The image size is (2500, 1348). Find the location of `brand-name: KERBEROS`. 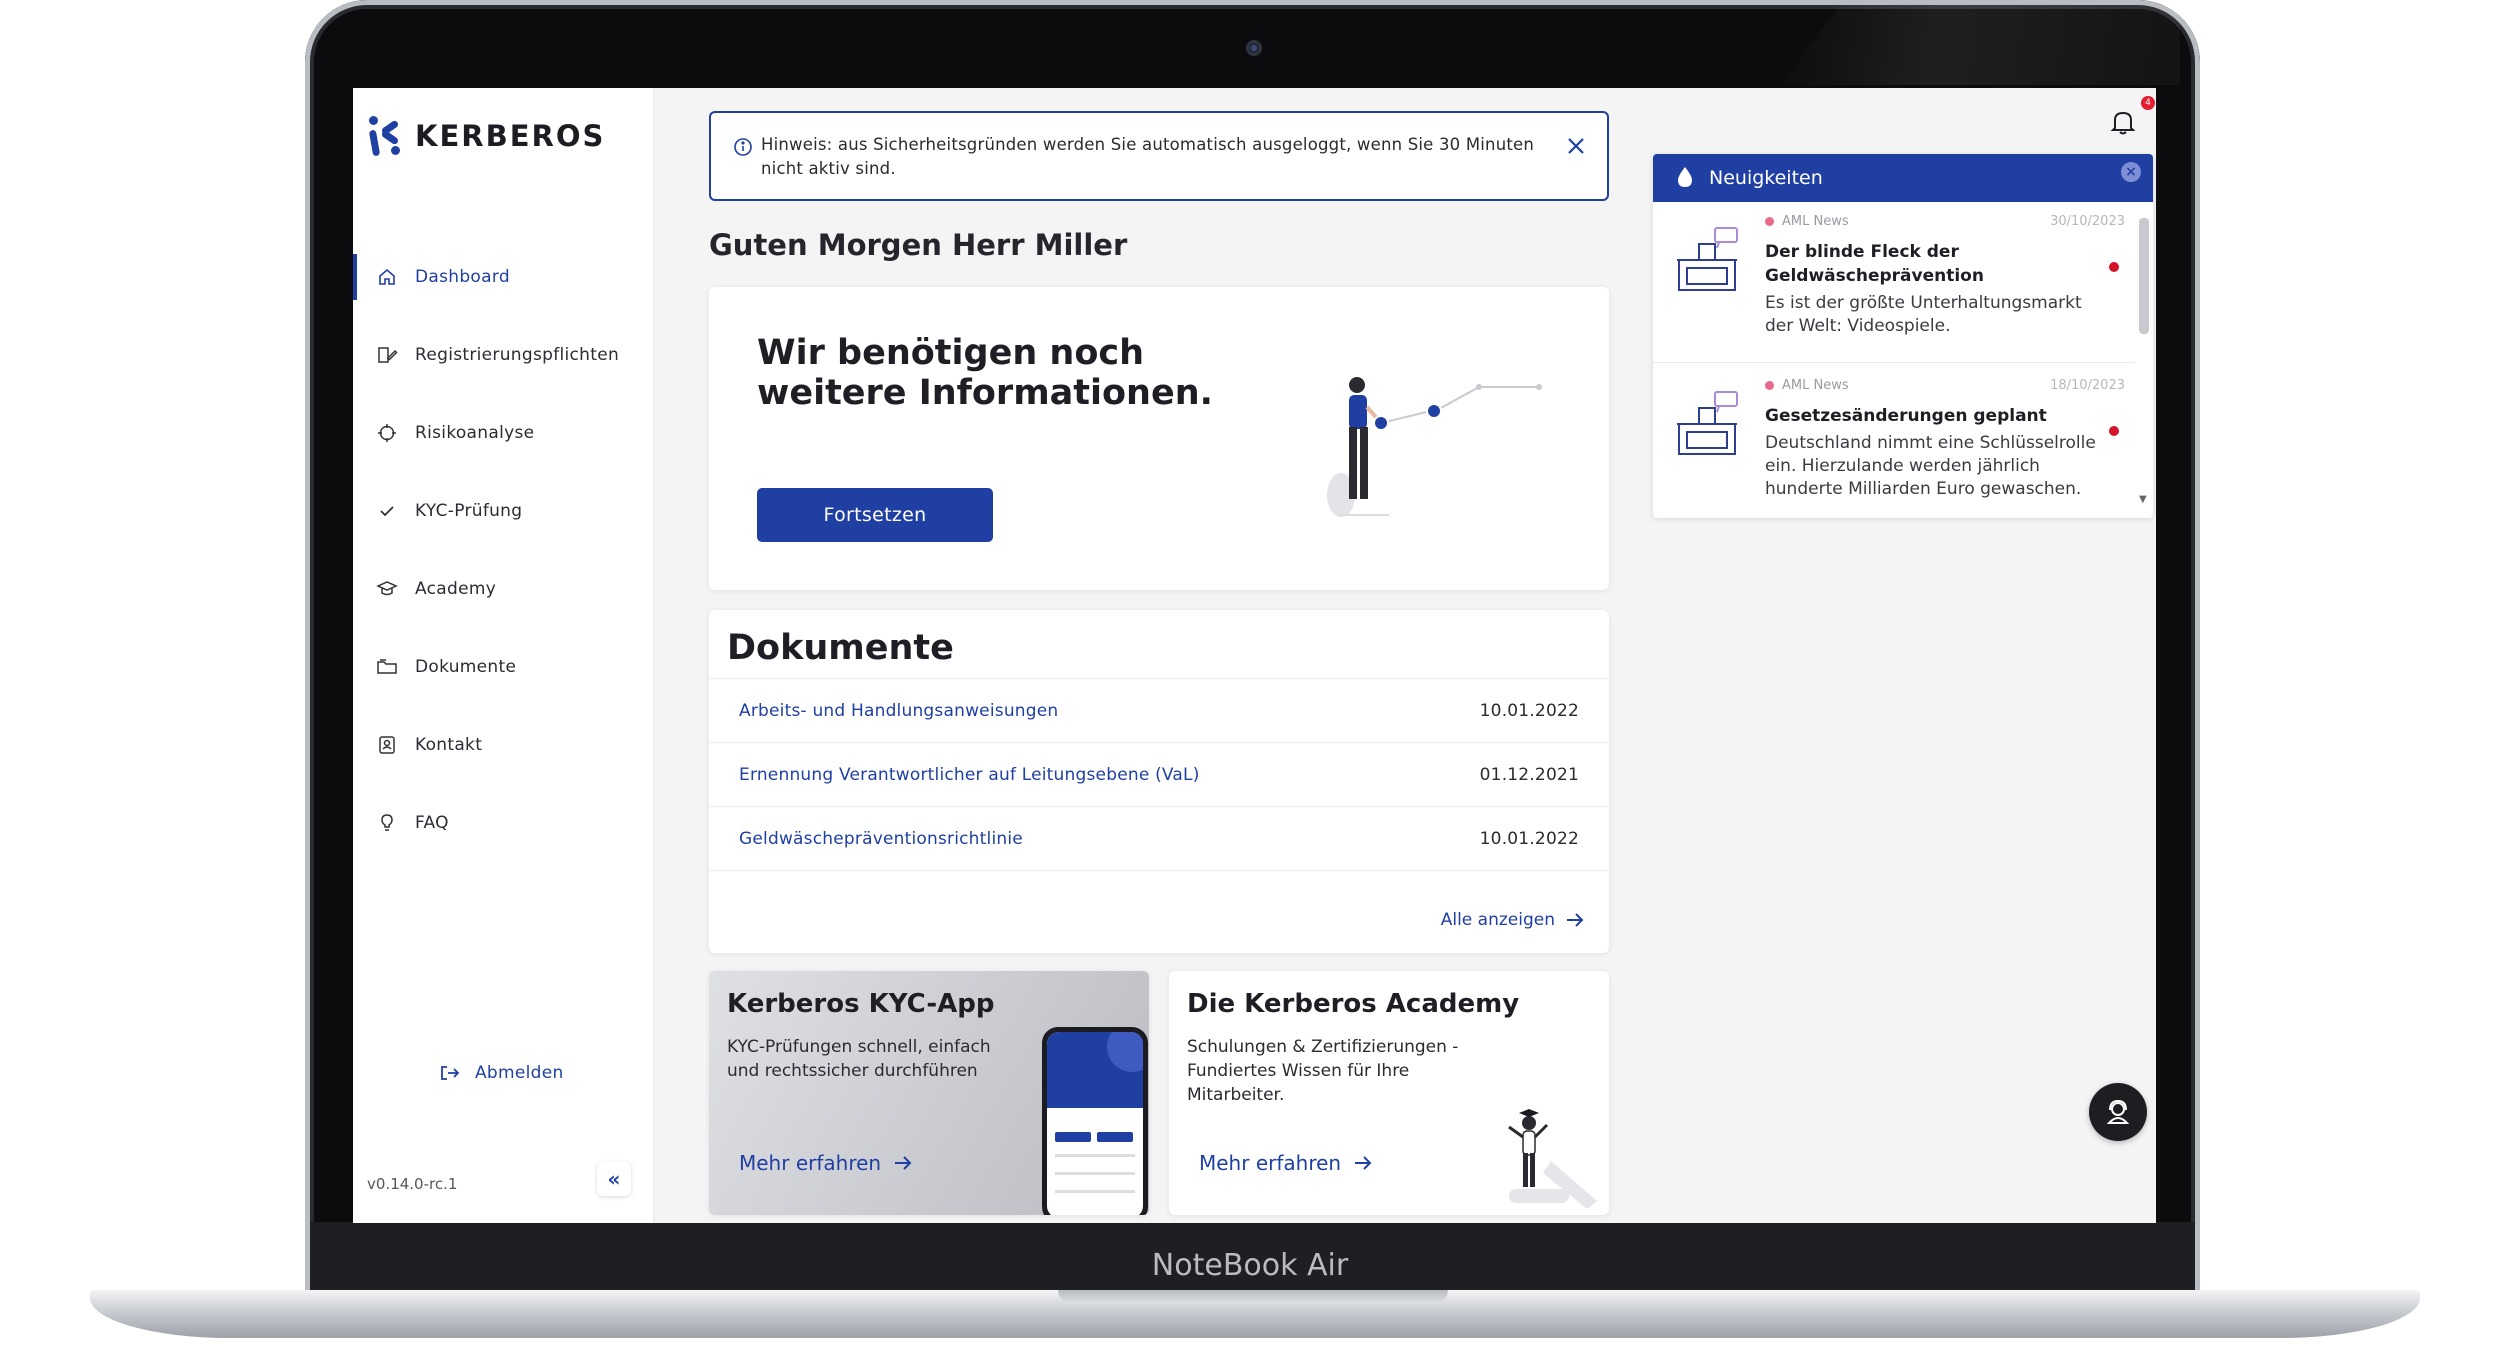

brand-name: KERBEROS is located at coordinates (510, 136).